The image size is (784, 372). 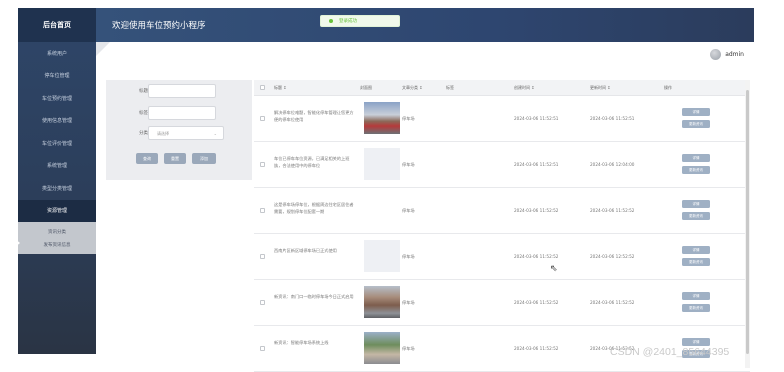 I want to click on success-toast: 登录成功, so click(x=360, y=21).